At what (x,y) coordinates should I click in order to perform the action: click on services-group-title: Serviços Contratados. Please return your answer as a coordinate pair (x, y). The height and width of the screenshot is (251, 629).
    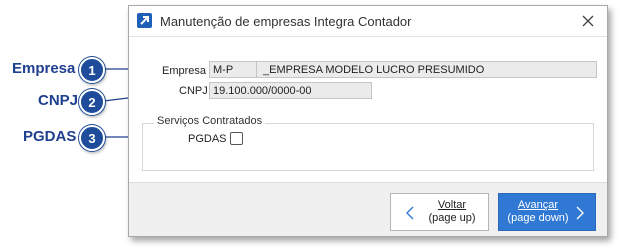
    Looking at the image, I should click on (210, 121).